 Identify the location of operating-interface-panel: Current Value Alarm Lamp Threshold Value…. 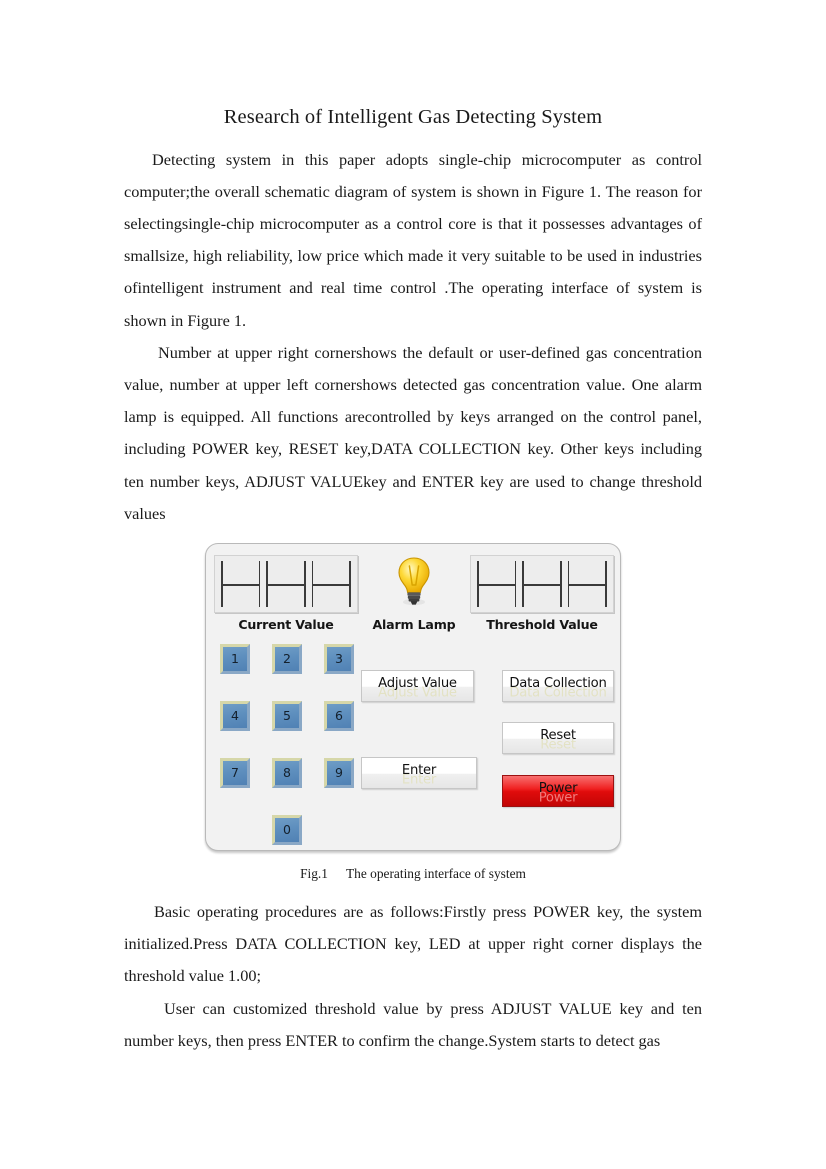
(413, 697).